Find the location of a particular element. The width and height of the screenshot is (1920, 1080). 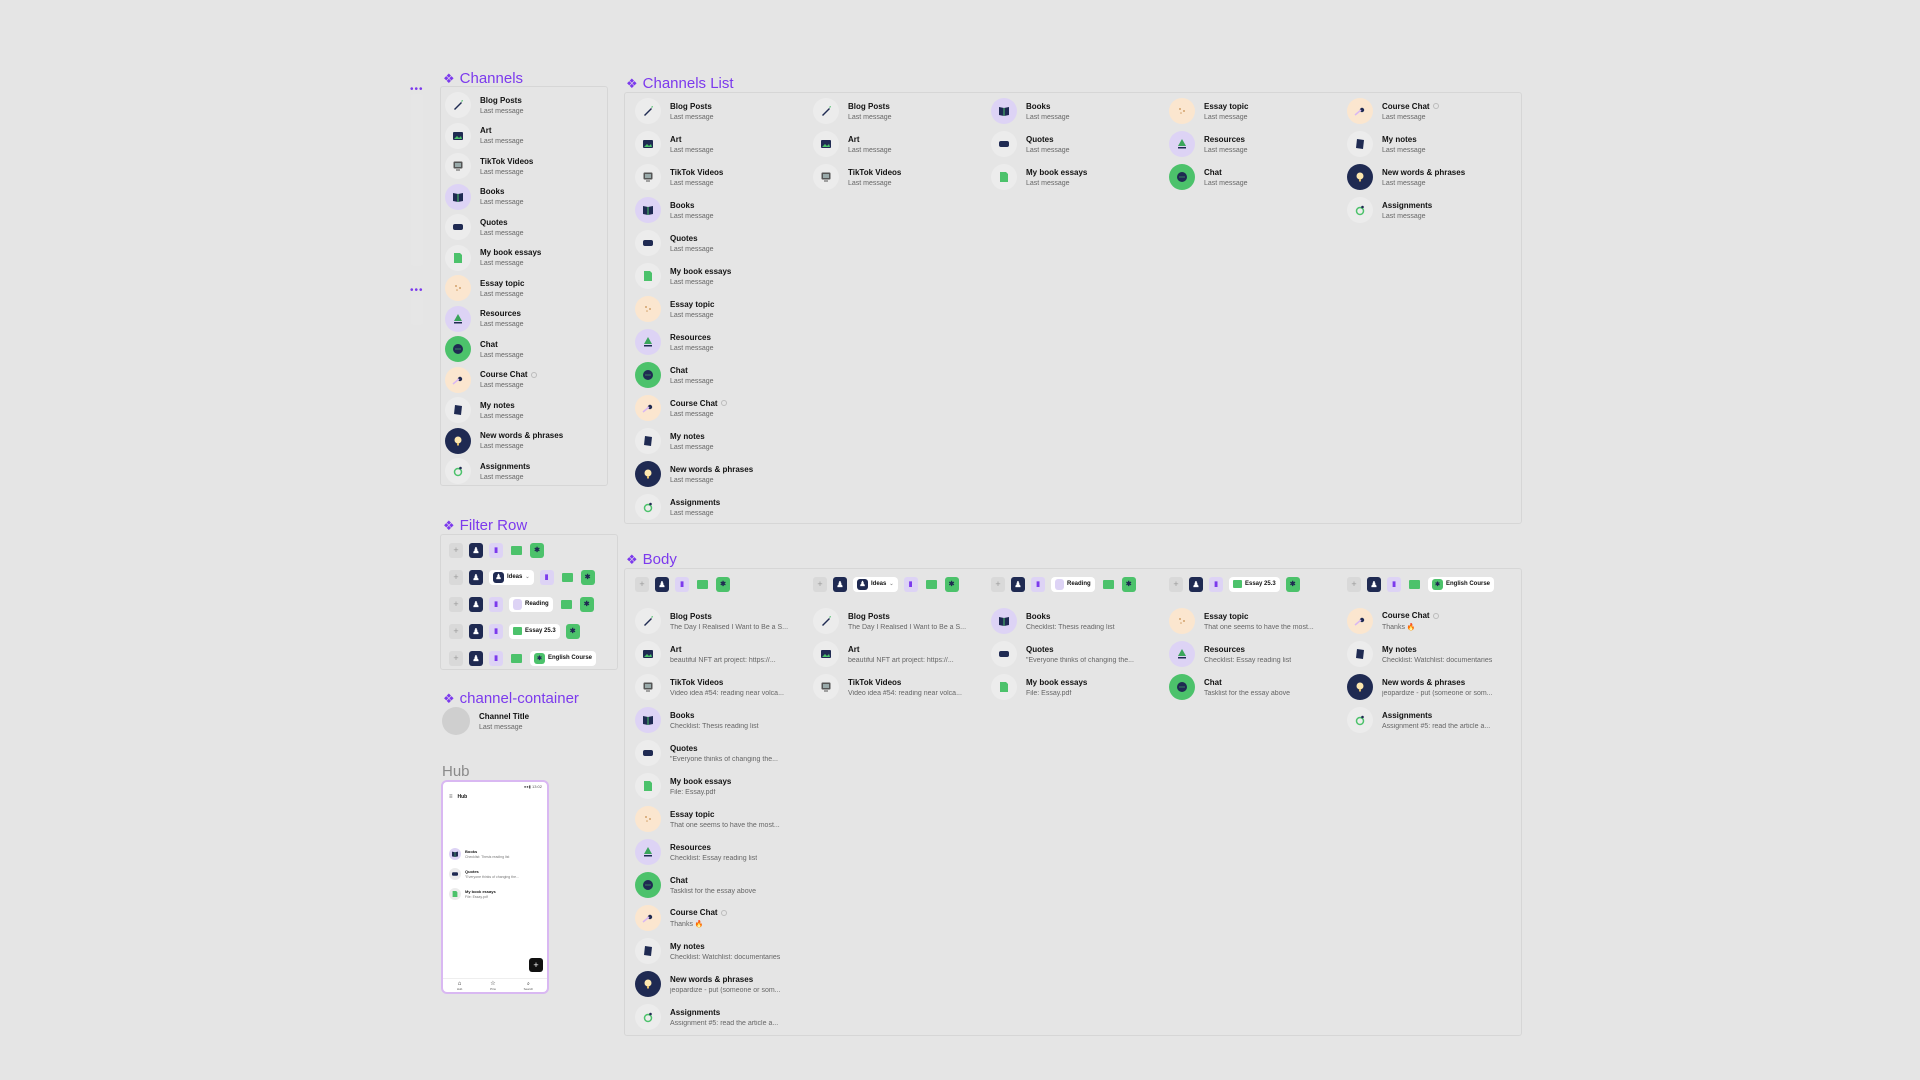

channels-row-4: Quotes Last message is located at coordinates (484, 227).